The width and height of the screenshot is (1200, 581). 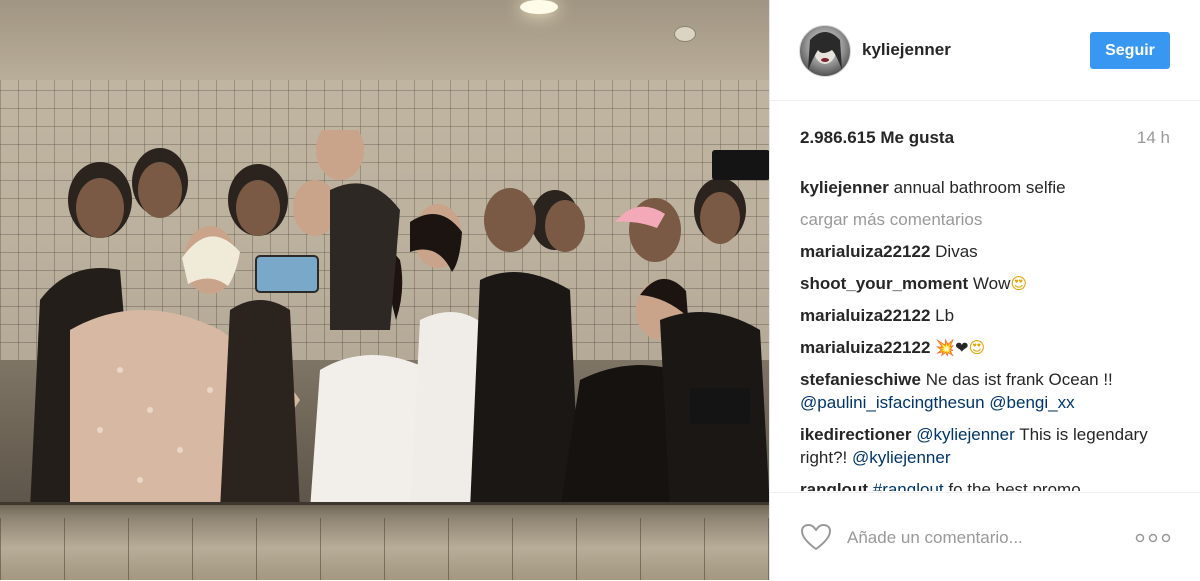 I want to click on comment-item: marialuiza22122 💥❤😍, so click(x=986, y=347).